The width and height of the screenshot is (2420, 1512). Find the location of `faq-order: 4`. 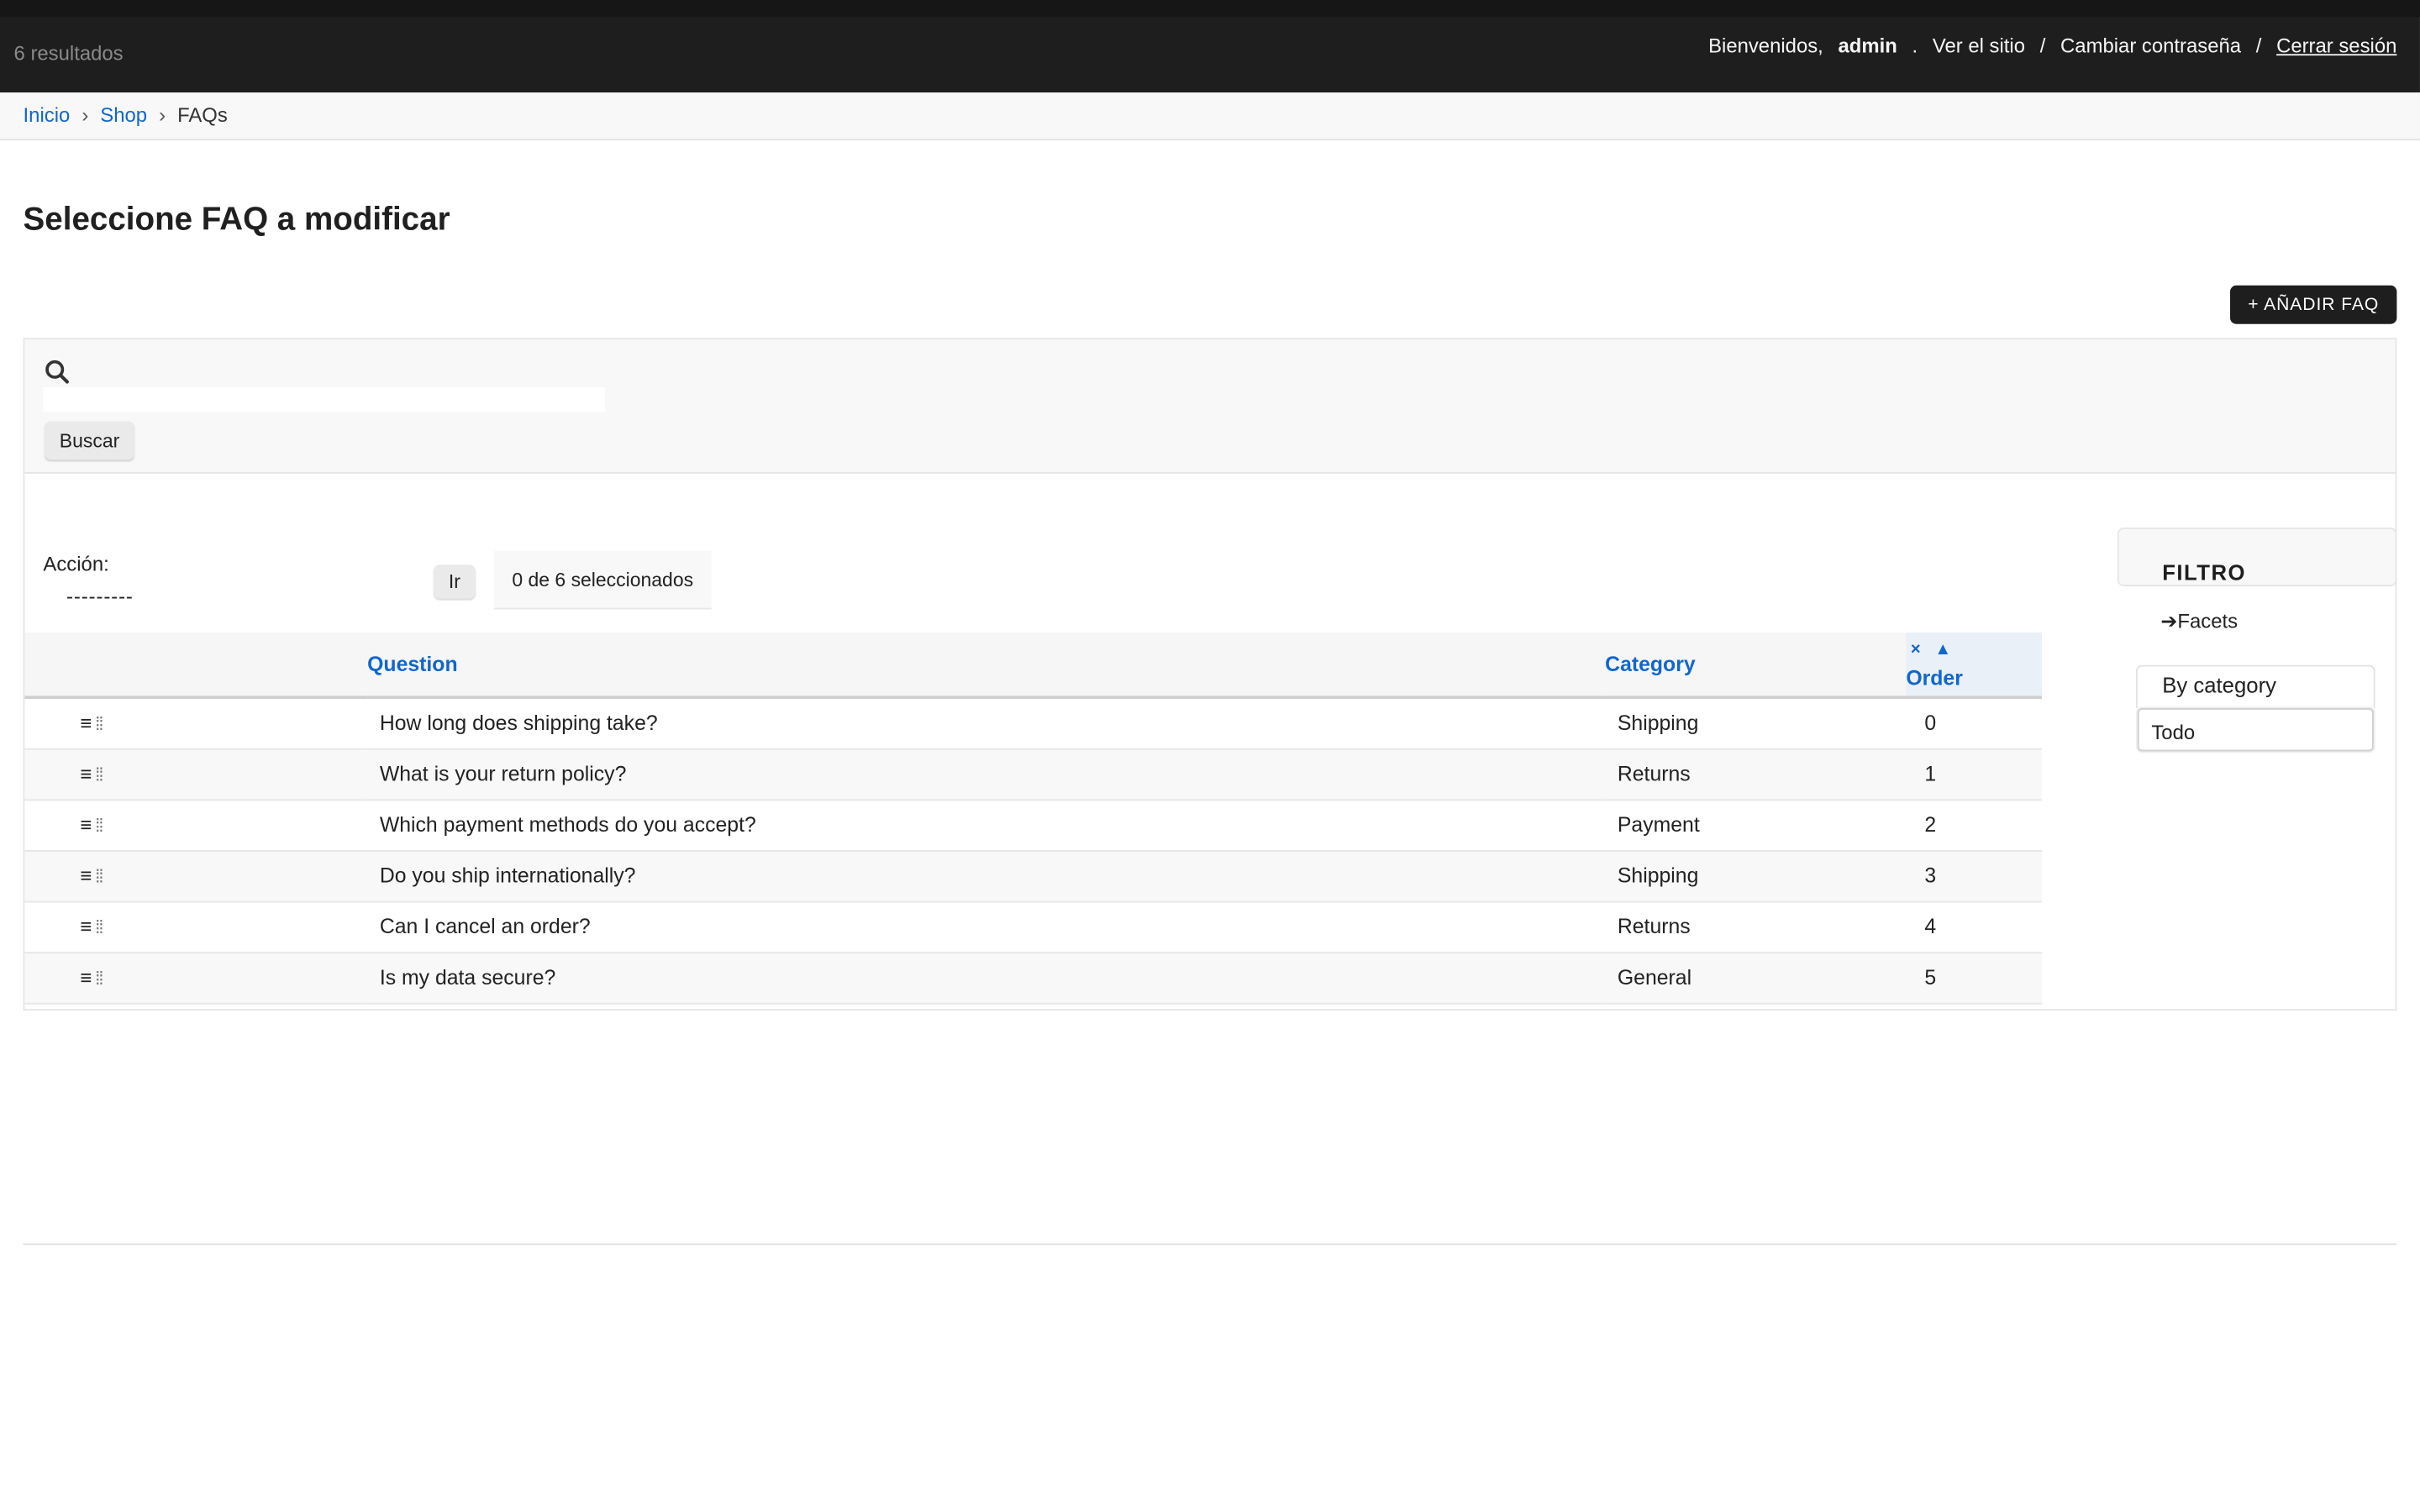

faq-order: 4 is located at coordinates (1930, 926).